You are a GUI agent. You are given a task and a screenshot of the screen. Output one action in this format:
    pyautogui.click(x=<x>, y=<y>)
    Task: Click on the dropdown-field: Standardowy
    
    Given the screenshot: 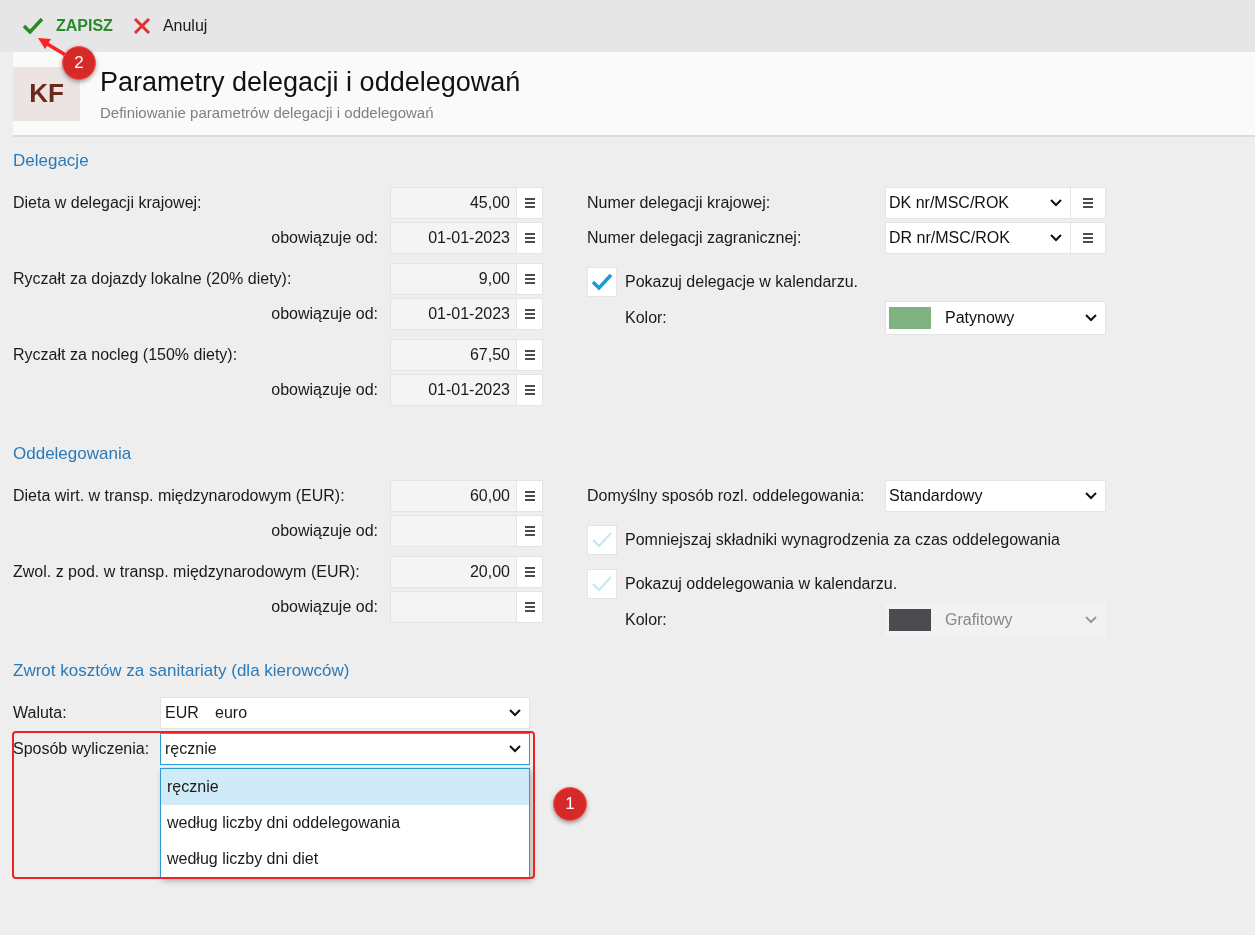 What is the action you would take?
    pyautogui.click(x=995, y=496)
    